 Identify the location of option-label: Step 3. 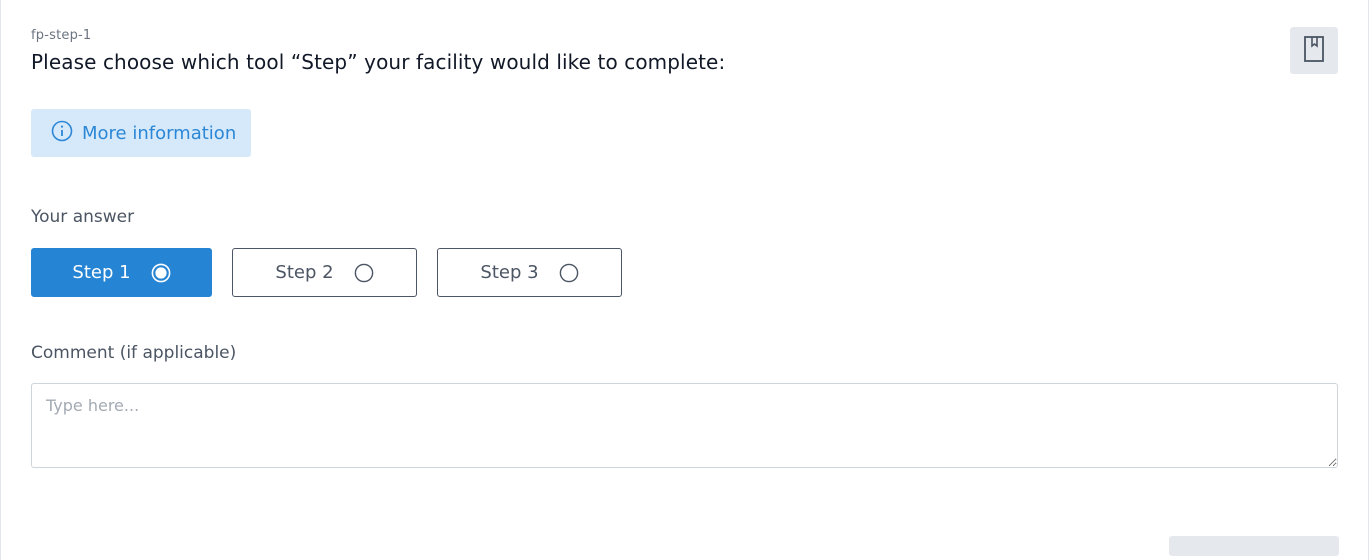
(509, 272).